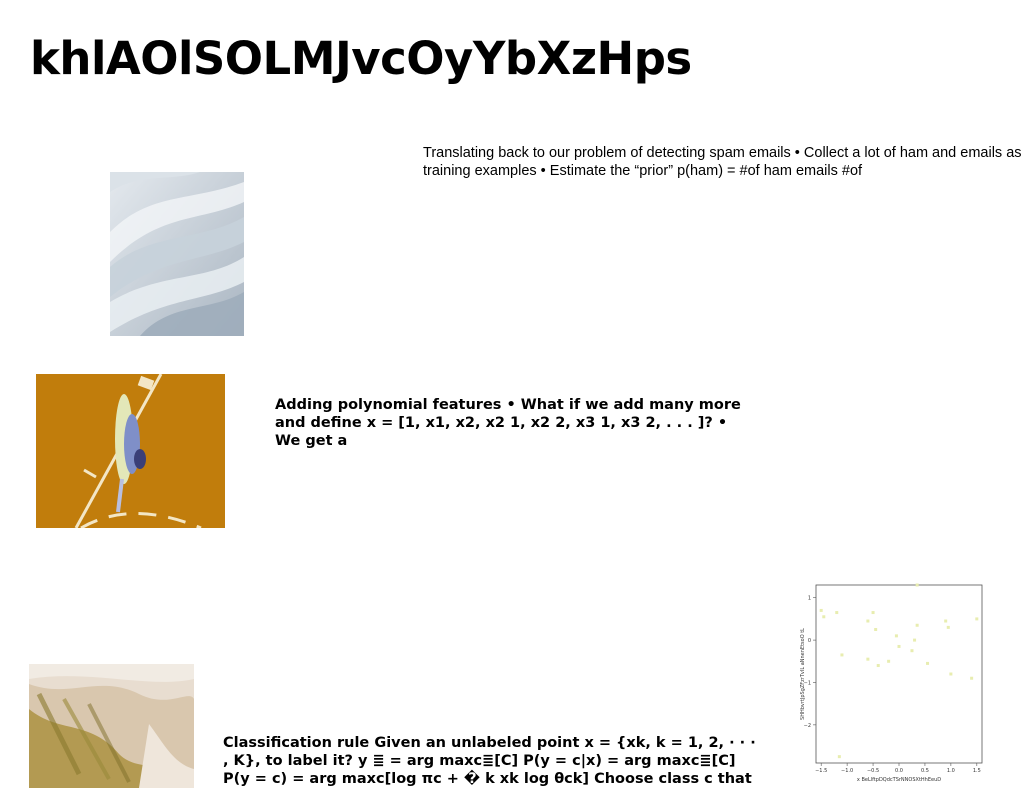 This screenshot has height=790, width=1024. Describe the element at coordinates (111, 726) in the screenshot. I see `photo-aerial-texture` at that location.